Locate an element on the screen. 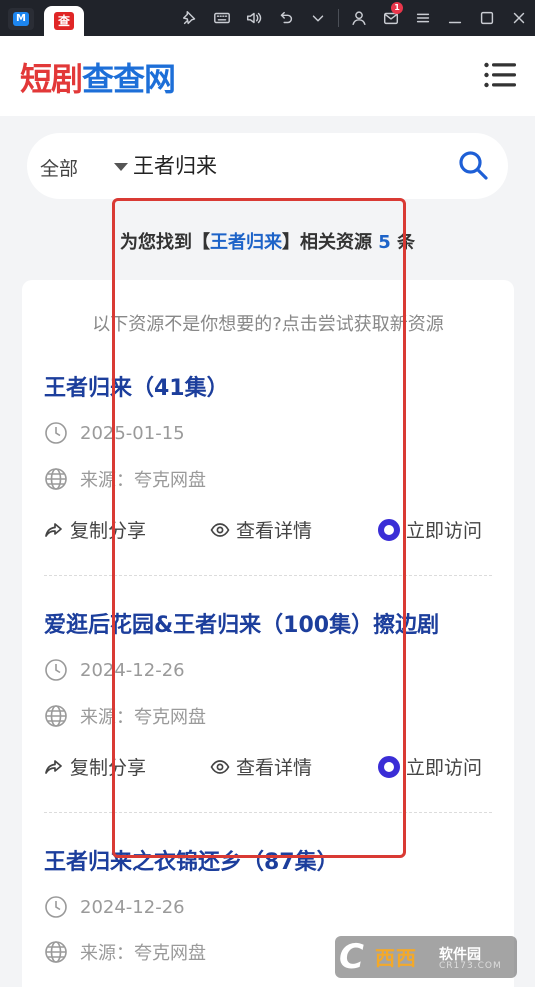 The image size is (535, 987). menu-icon is located at coordinates (500, 75).